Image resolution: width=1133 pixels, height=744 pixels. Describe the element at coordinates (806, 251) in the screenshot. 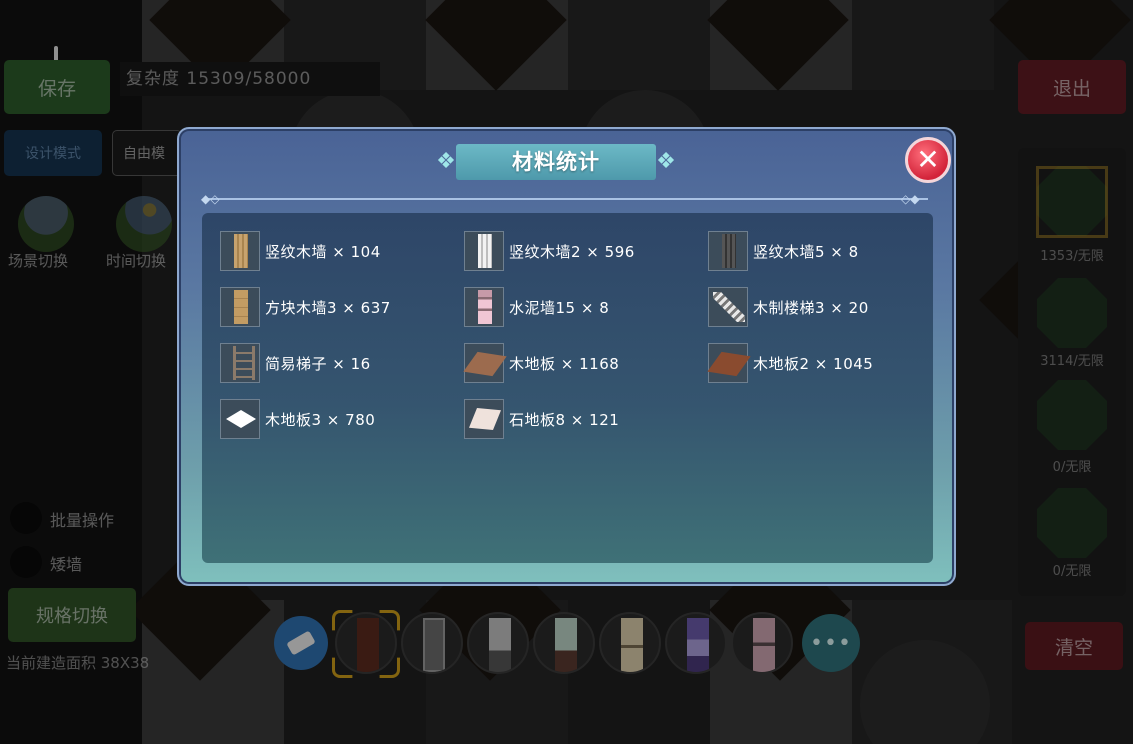

I see `material-item-label: 竖纹木墙5 × 8` at that location.